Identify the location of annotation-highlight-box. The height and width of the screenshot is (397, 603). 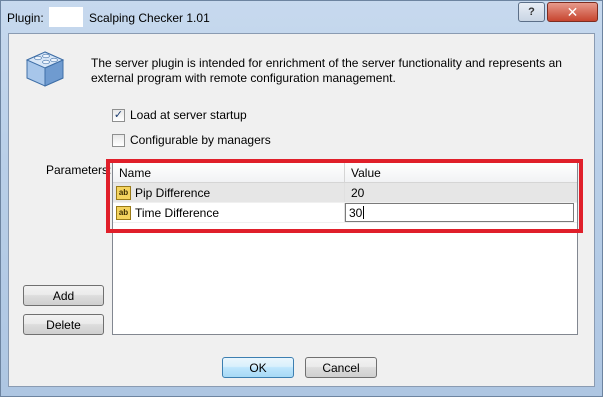
(344, 196).